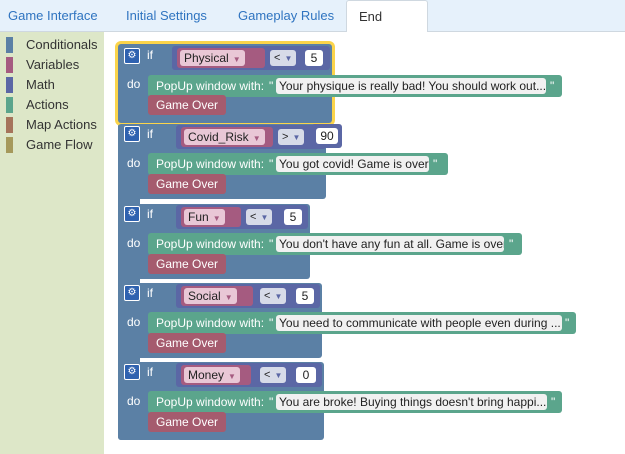  I want to click on compare-block: Physical ▼ < ▼ 5, so click(251, 58).